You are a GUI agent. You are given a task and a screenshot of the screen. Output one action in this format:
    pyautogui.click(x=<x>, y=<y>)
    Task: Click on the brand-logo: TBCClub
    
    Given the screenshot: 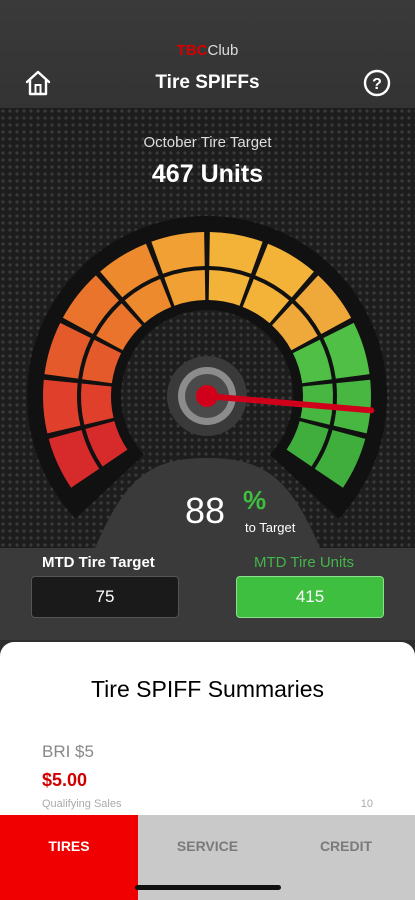 What is the action you would take?
    pyautogui.click(x=207, y=50)
    